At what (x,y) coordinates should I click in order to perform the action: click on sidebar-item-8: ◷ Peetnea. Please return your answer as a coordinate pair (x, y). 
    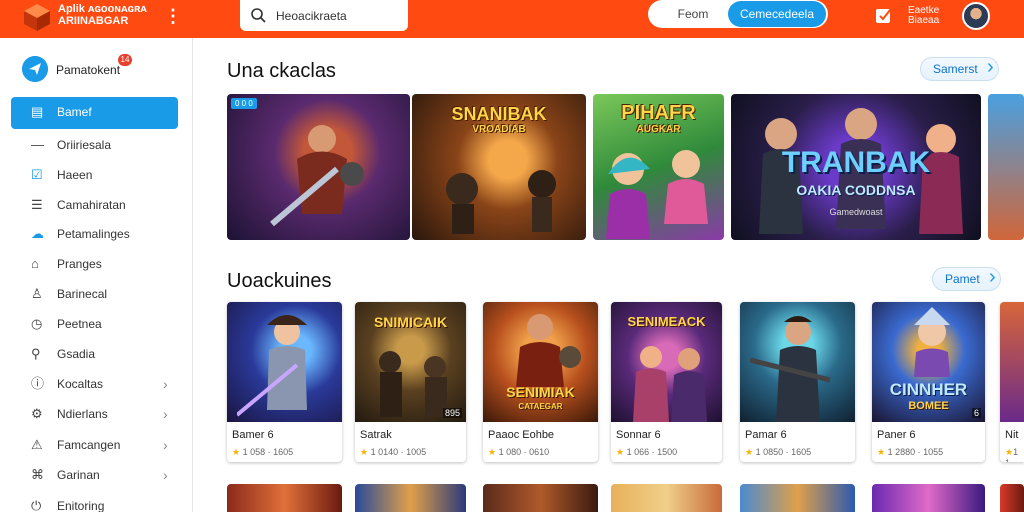
    Looking at the image, I should click on (94, 324).